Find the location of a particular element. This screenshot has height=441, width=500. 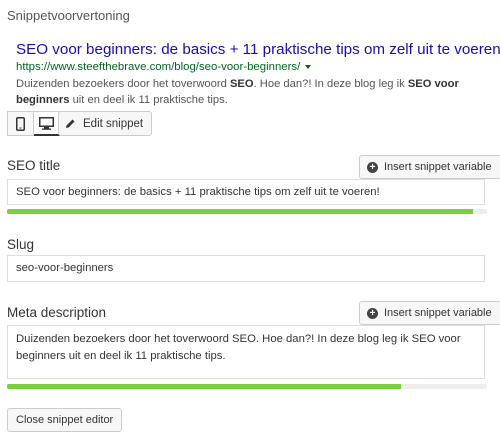

meta-description-progress-fill is located at coordinates (204, 386).